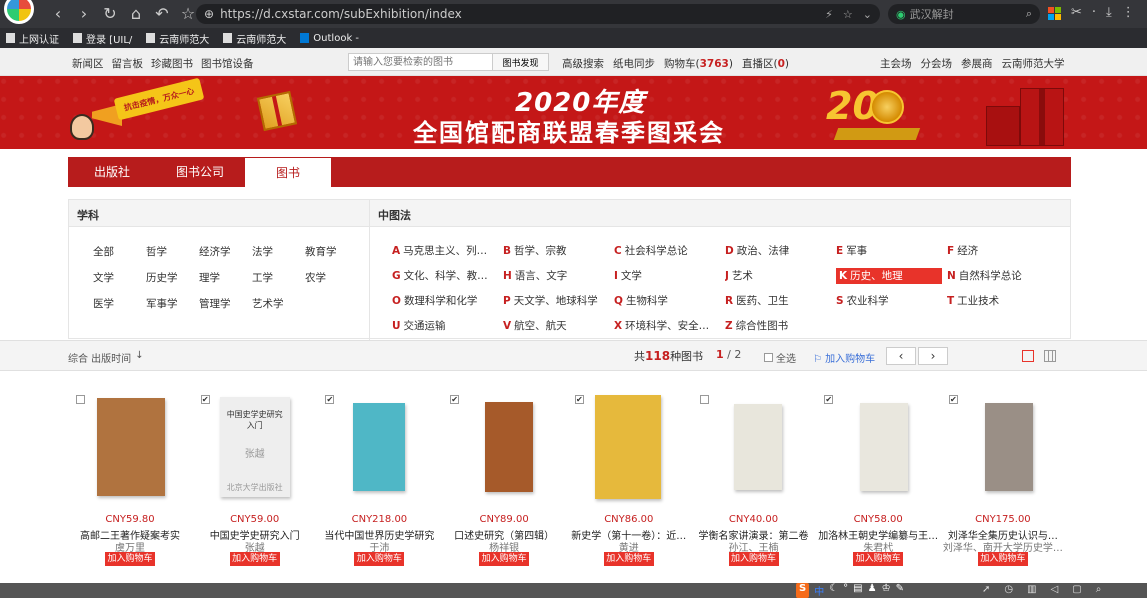 The width and height of the screenshot is (1147, 598). Describe the element at coordinates (848, 14) in the screenshot. I see `bookmark-star-icon: ☆` at that location.